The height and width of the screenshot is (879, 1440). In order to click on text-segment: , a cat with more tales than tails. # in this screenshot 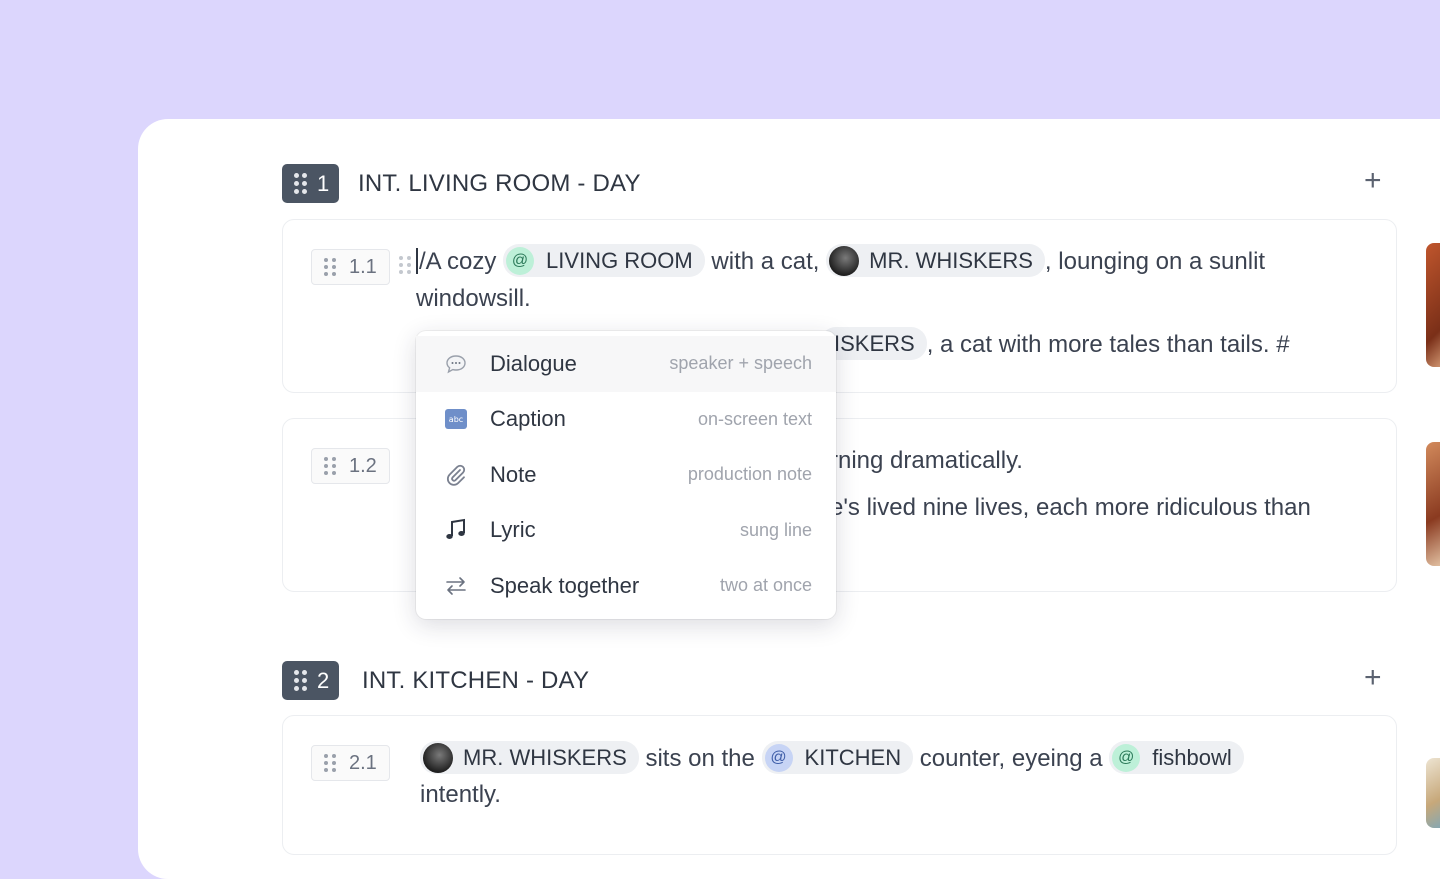, I will do `click(1108, 344)`.